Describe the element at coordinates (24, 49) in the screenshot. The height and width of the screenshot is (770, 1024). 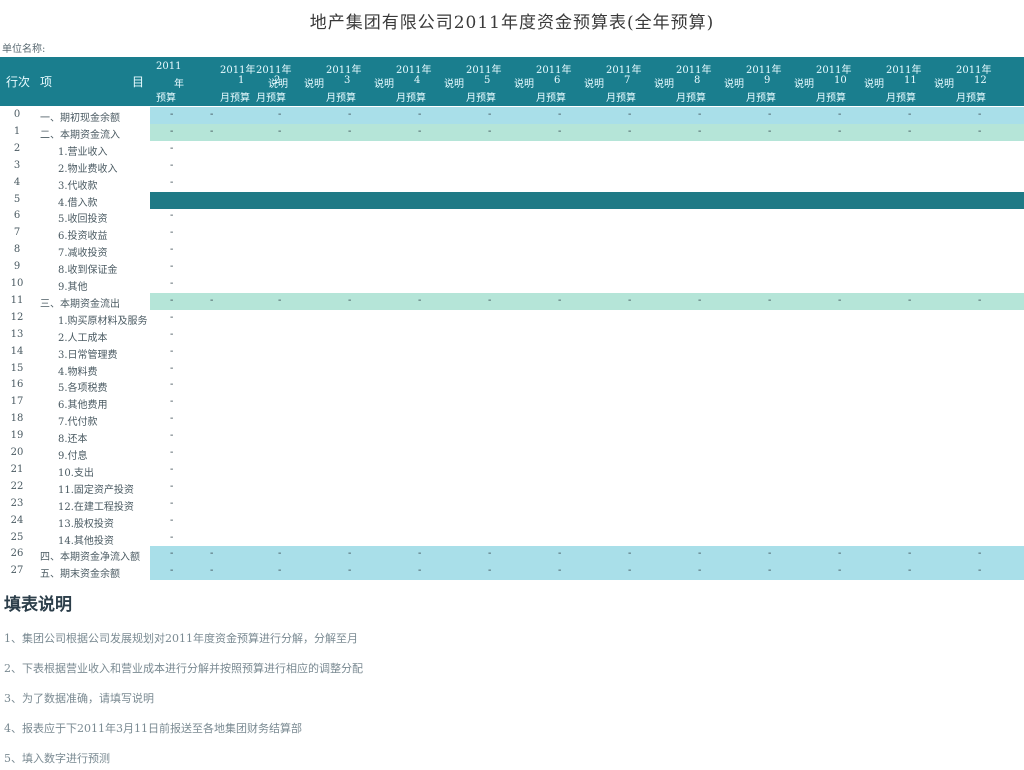
I see `unit-name-label: 单位名称:` at that location.